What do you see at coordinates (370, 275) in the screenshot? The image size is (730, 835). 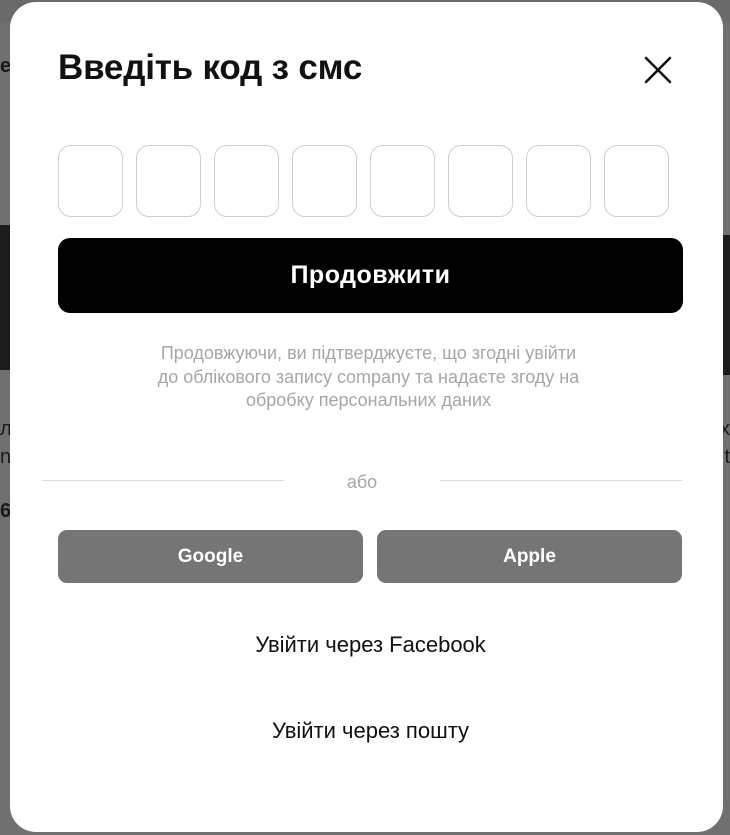 I see `continue-button: Продовжити` at bounding box center [370, 275].